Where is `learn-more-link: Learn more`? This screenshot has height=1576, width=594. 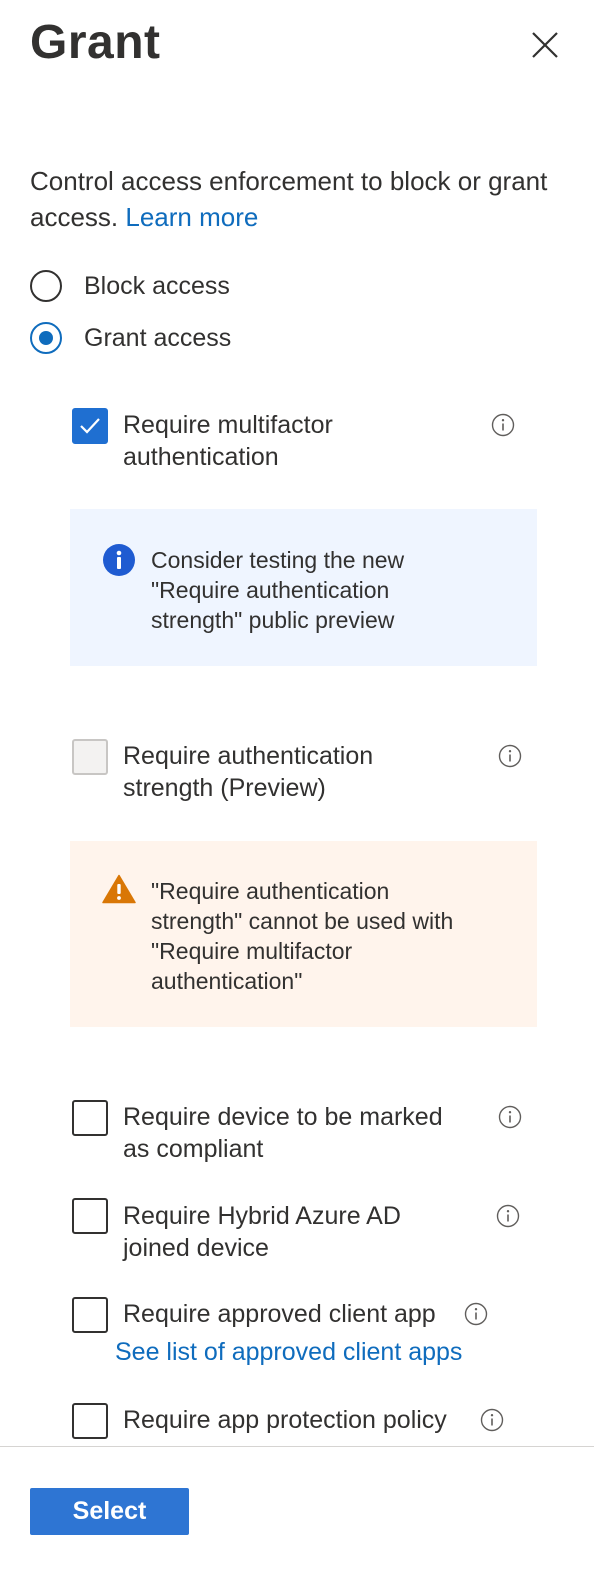 learn-more-link: Learn more is located at coordinates (191, 217).